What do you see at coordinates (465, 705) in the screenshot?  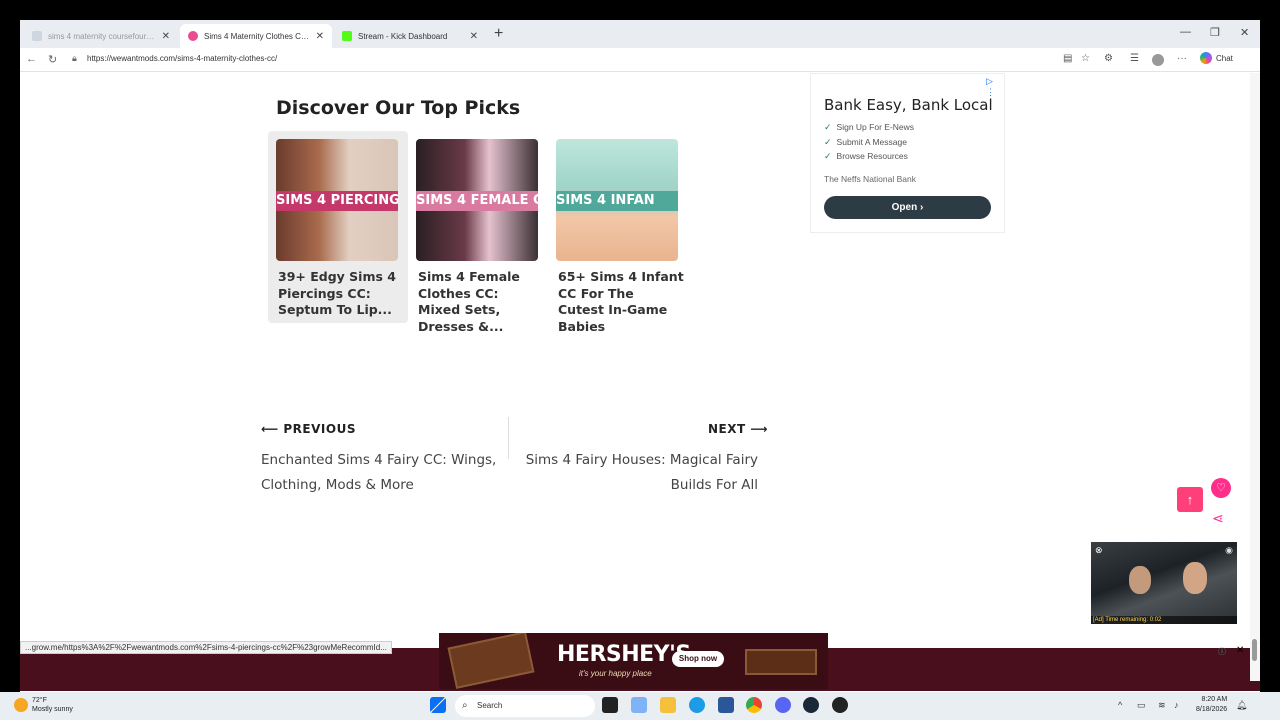 I see `search-icon: ⌕` at bounding box center [465, 705].